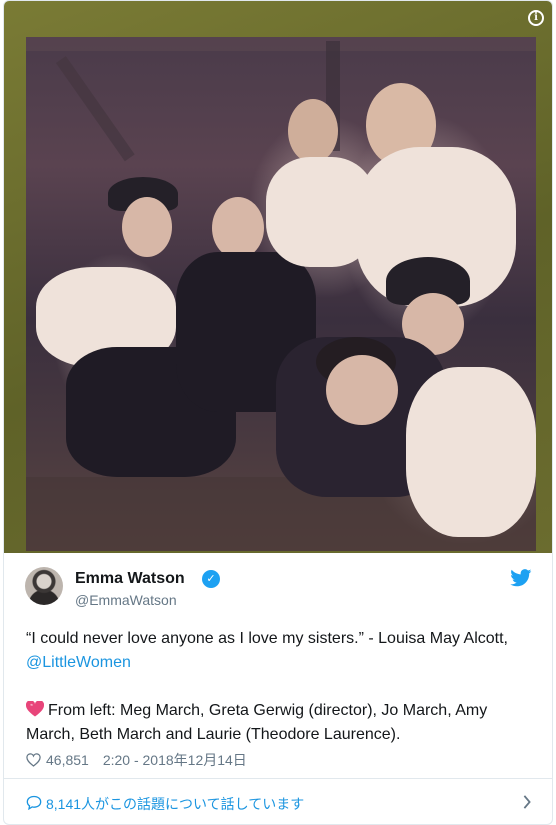 The width and height of the screenshot is (556, 825). Describe the element at coordinates (211, 579) in the screenshot. I see `verified-check-icon: ✓` at that location.